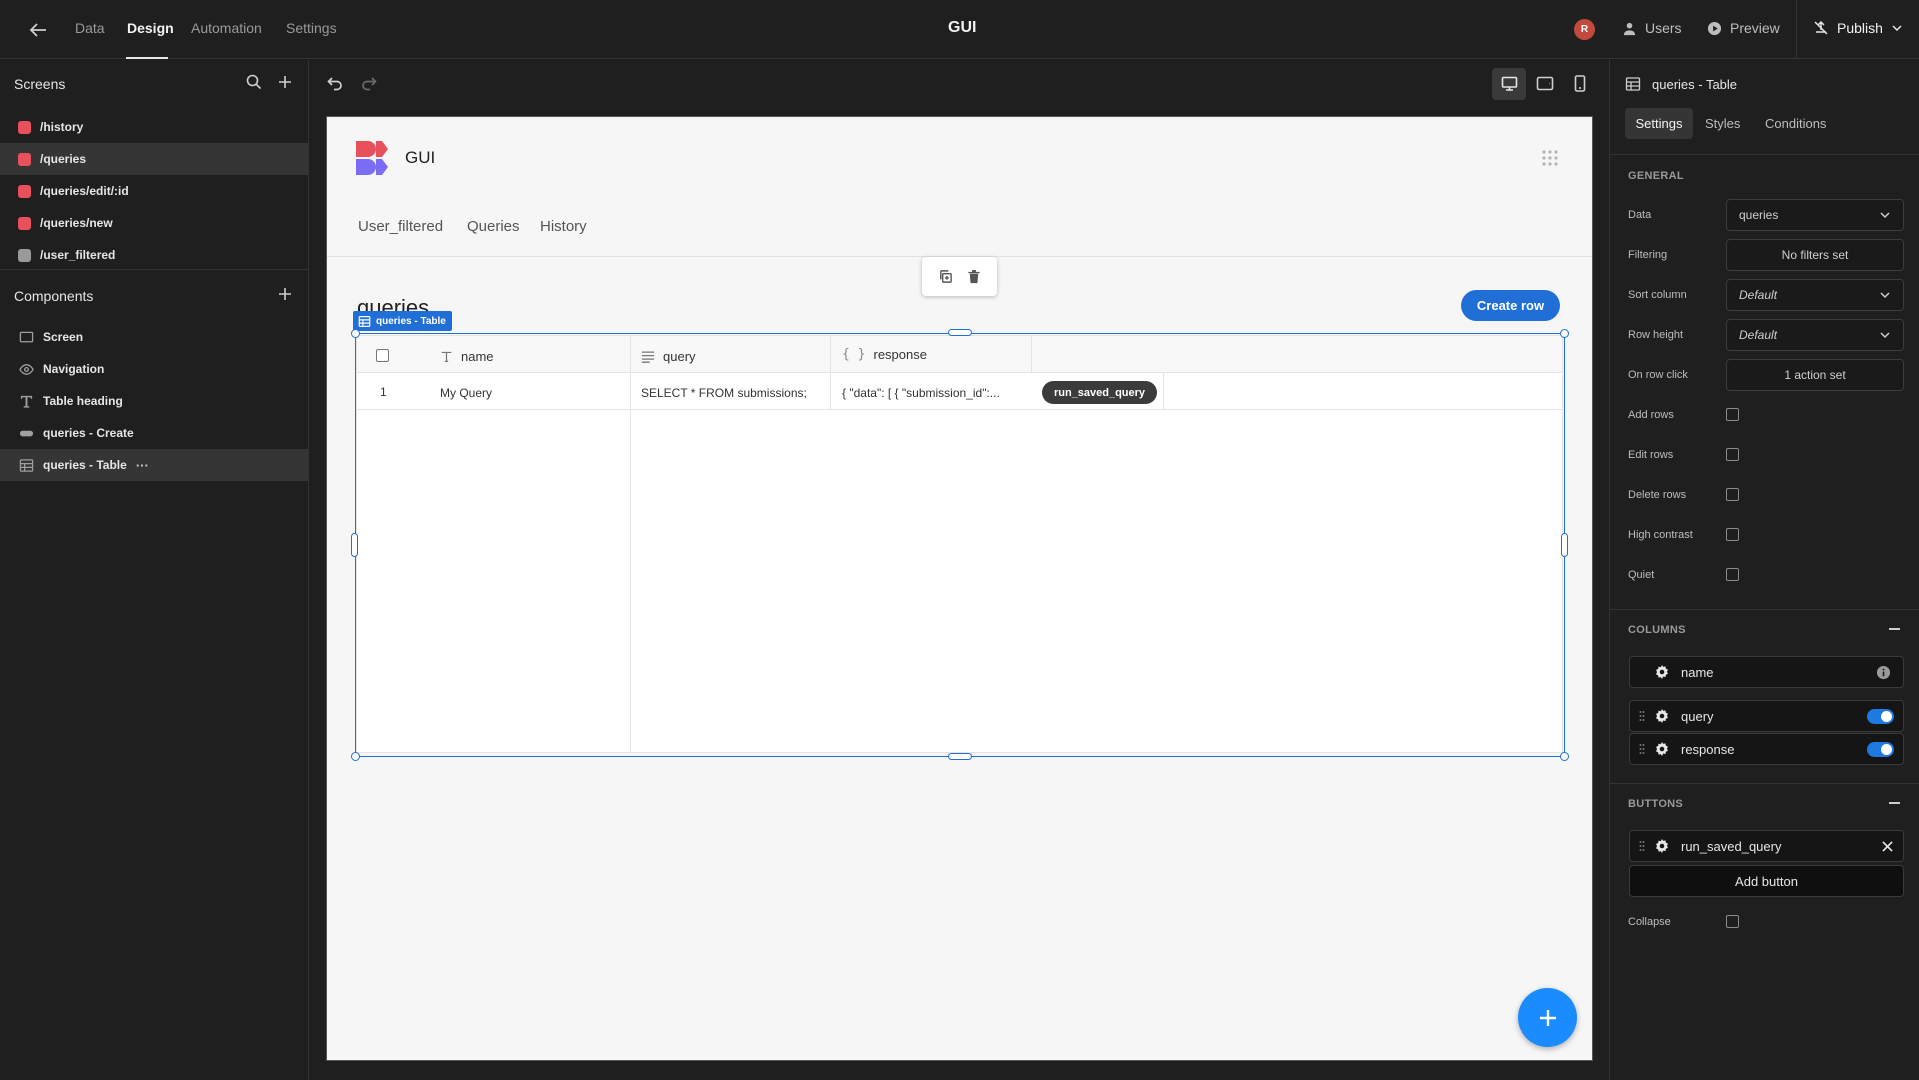 This screenshot has height=1080, width=1919. I want to click on component-table-heading: Table heading, so click(154, 401).